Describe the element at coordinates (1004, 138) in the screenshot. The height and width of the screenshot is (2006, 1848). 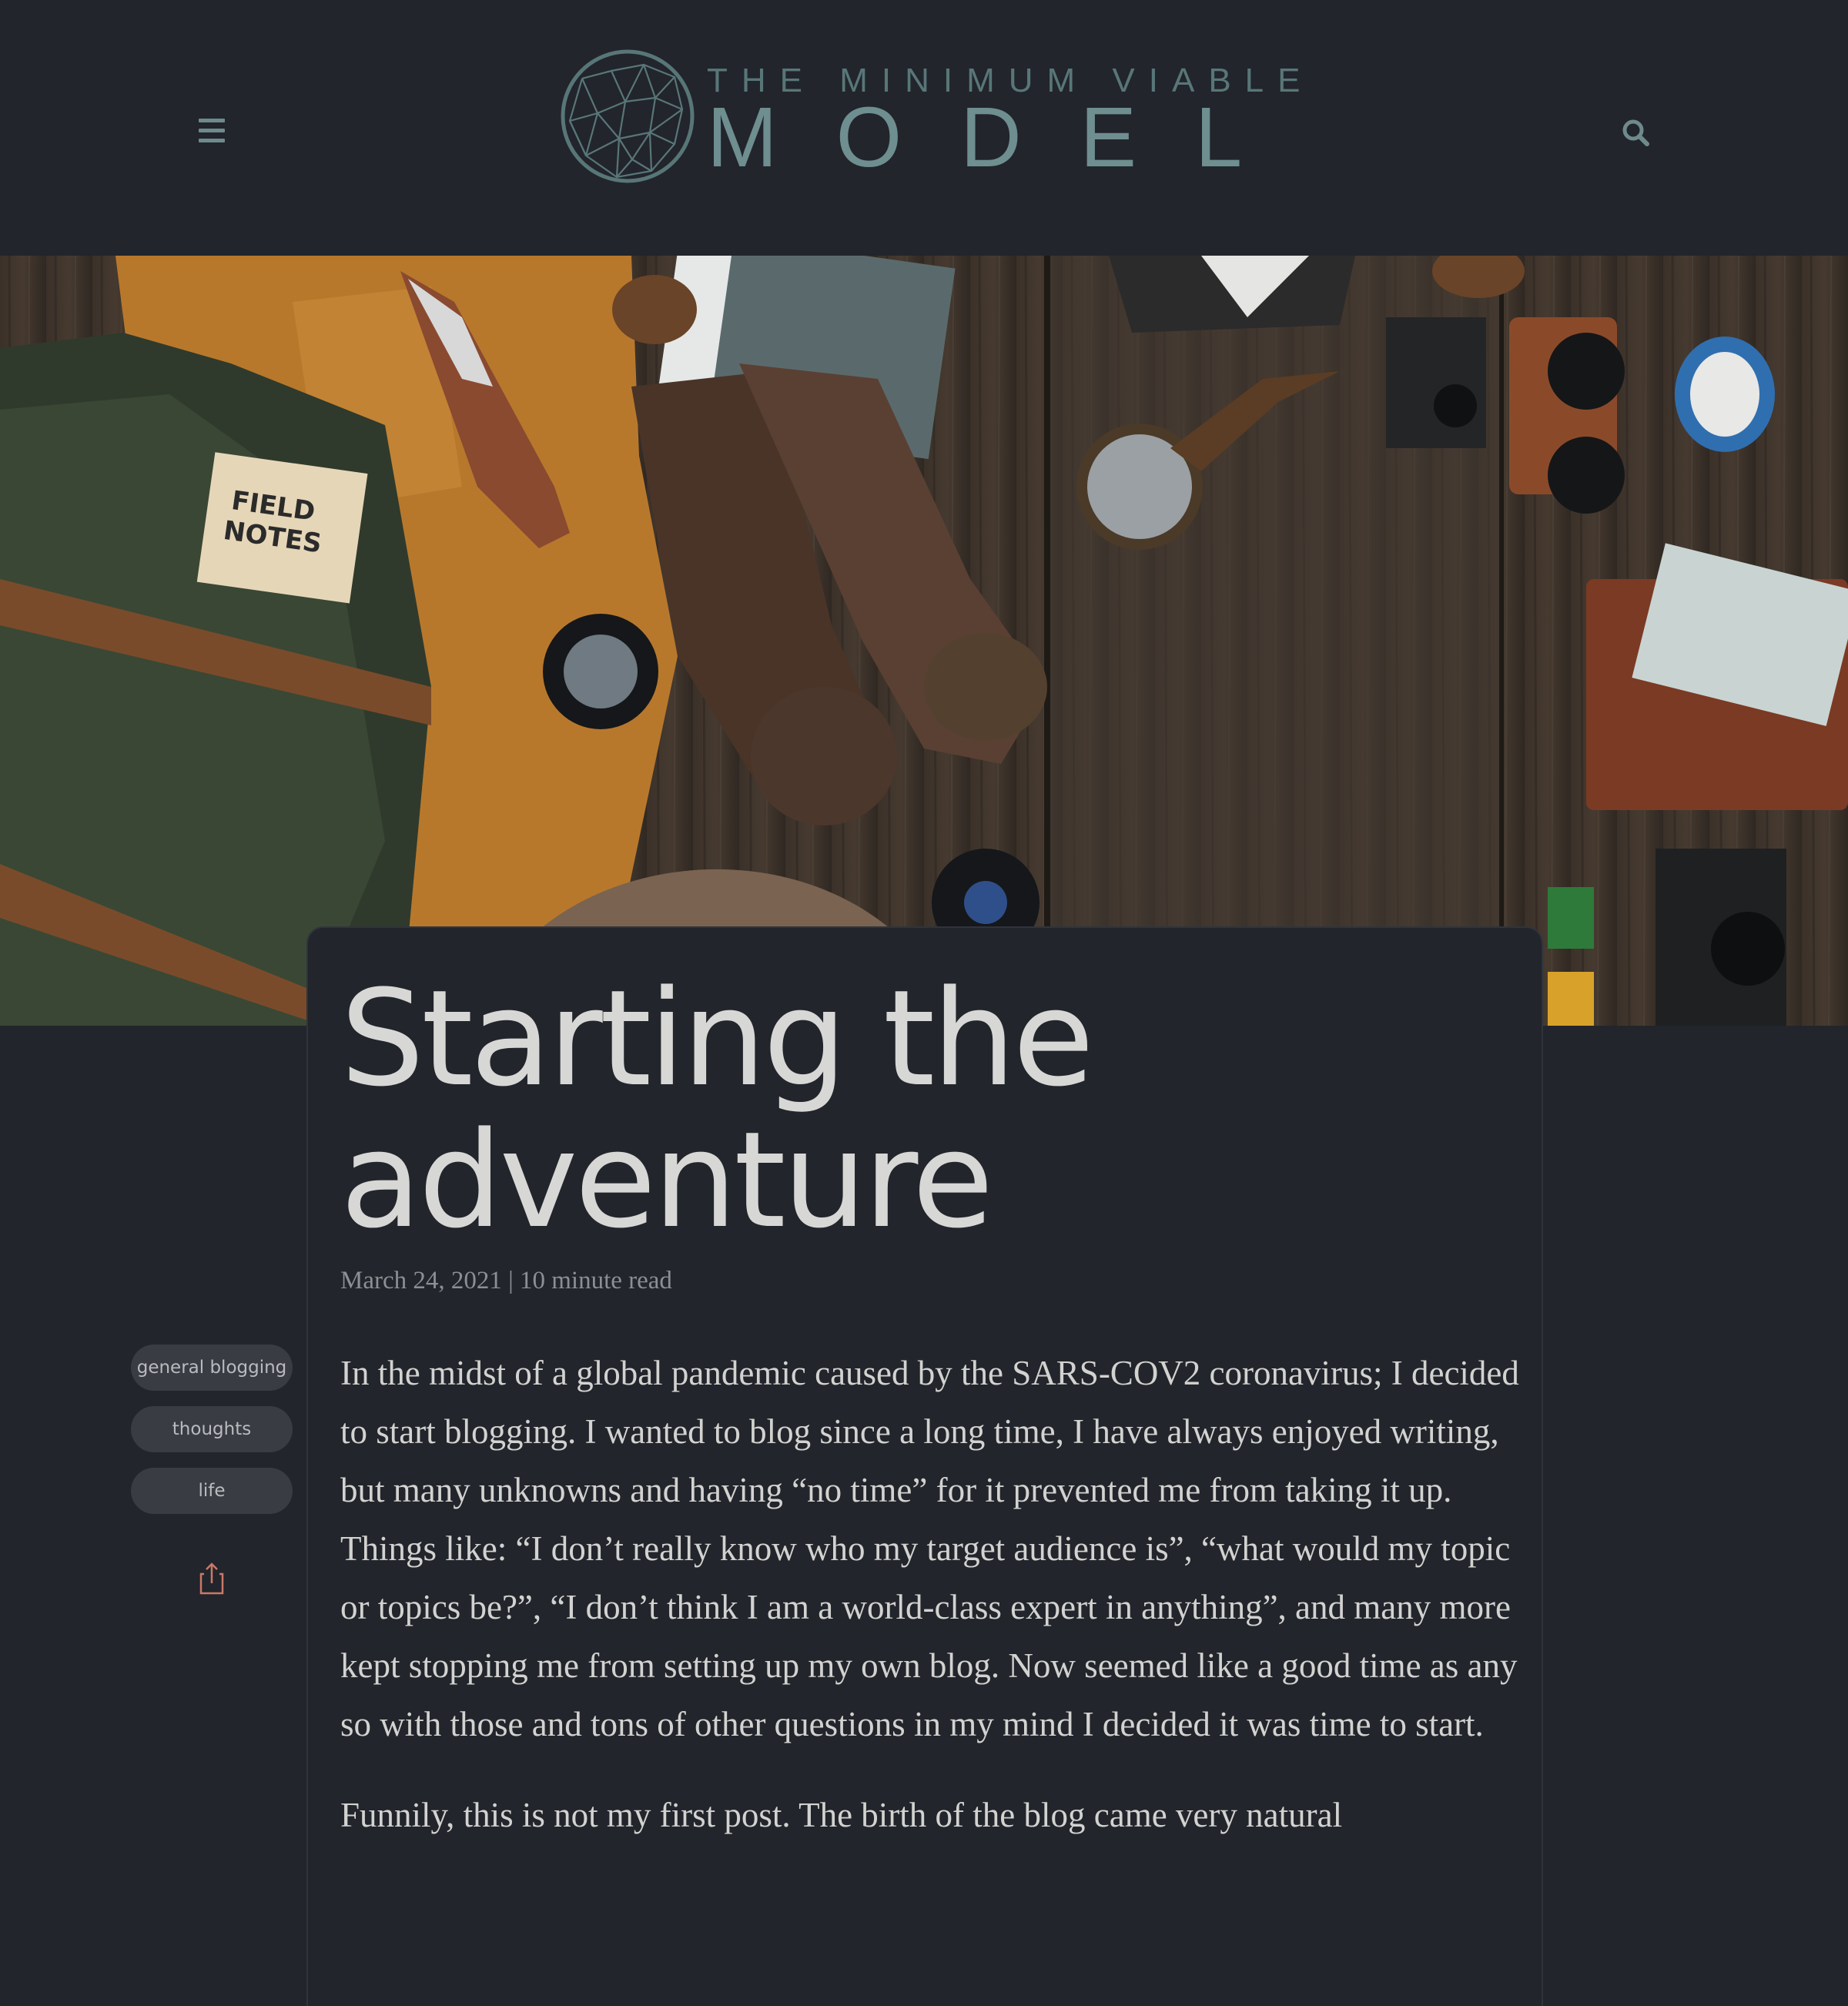
I see `logo-wordmark: MODEL` at that location.